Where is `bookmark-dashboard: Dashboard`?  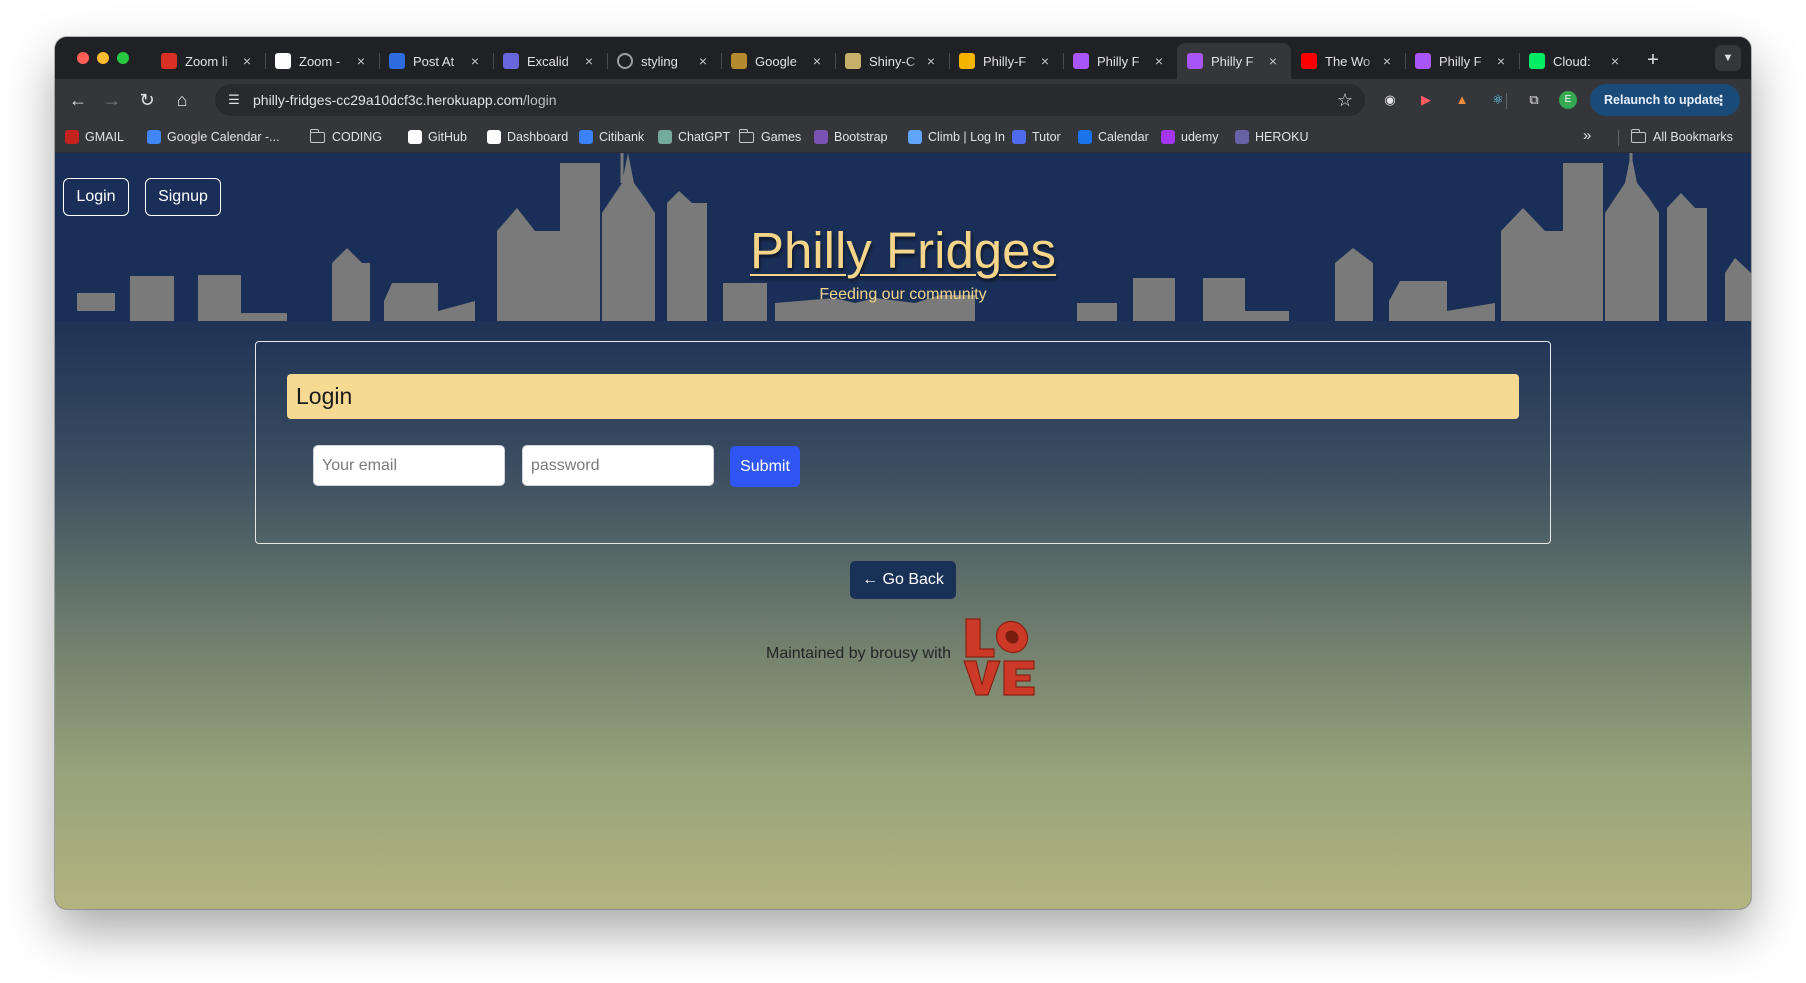 bookmark-dashboard: Dashboard is located at coordinates (527, 137).